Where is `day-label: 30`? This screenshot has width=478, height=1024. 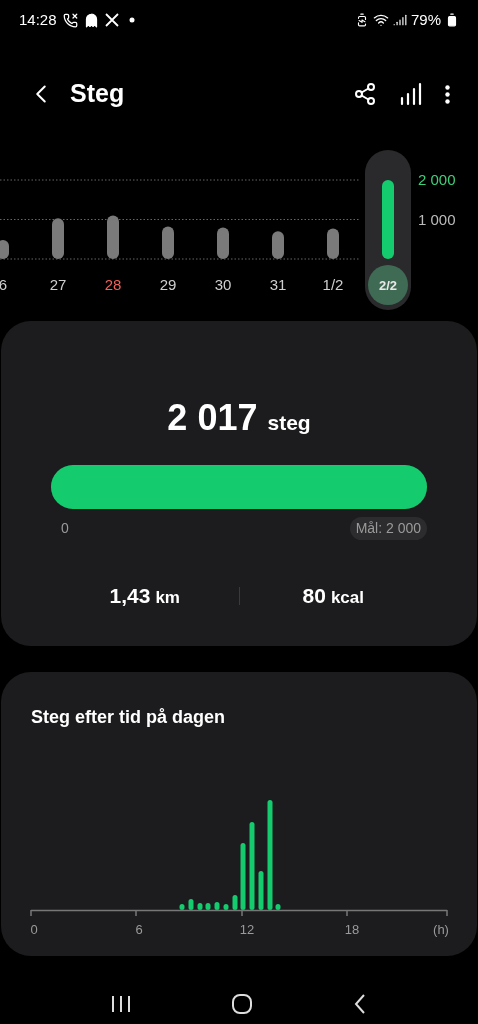 day-label: 30 is located at coordinates (223, 284).